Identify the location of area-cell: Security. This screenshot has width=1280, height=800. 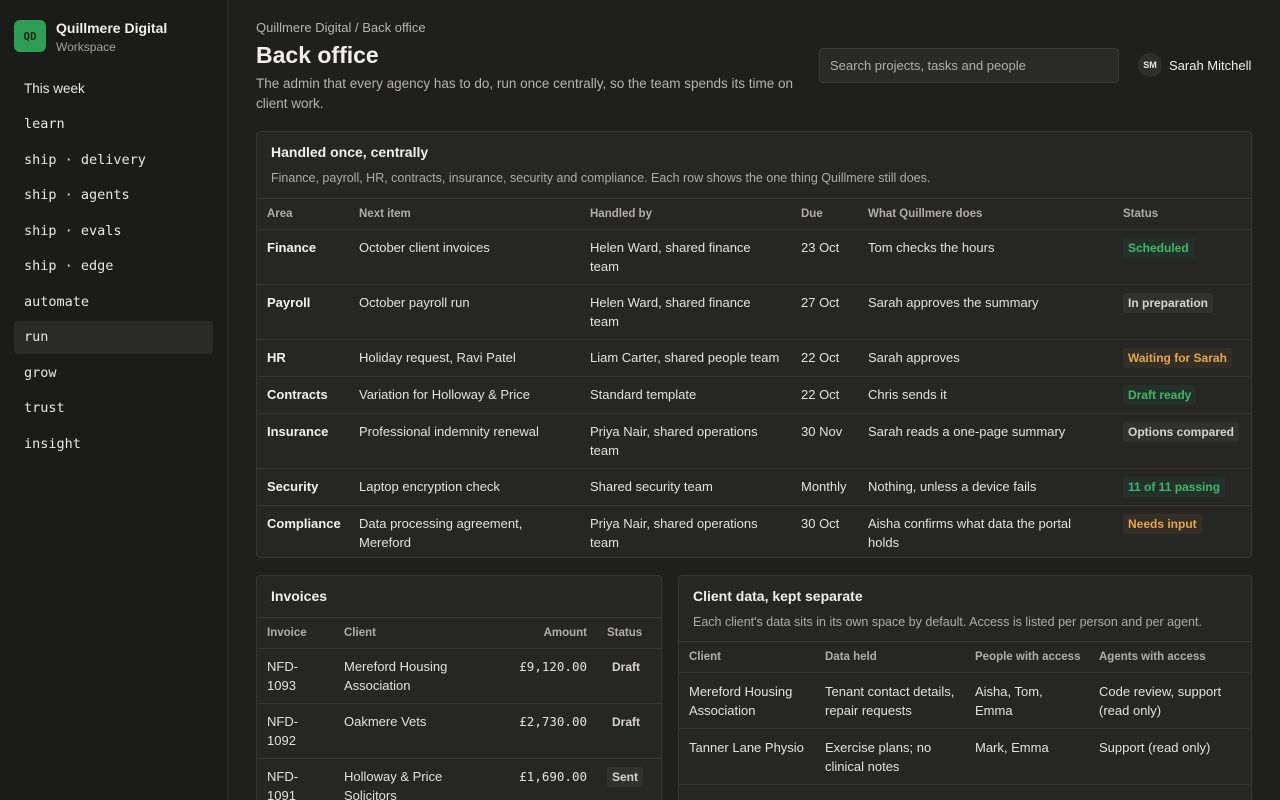
(303, 487).